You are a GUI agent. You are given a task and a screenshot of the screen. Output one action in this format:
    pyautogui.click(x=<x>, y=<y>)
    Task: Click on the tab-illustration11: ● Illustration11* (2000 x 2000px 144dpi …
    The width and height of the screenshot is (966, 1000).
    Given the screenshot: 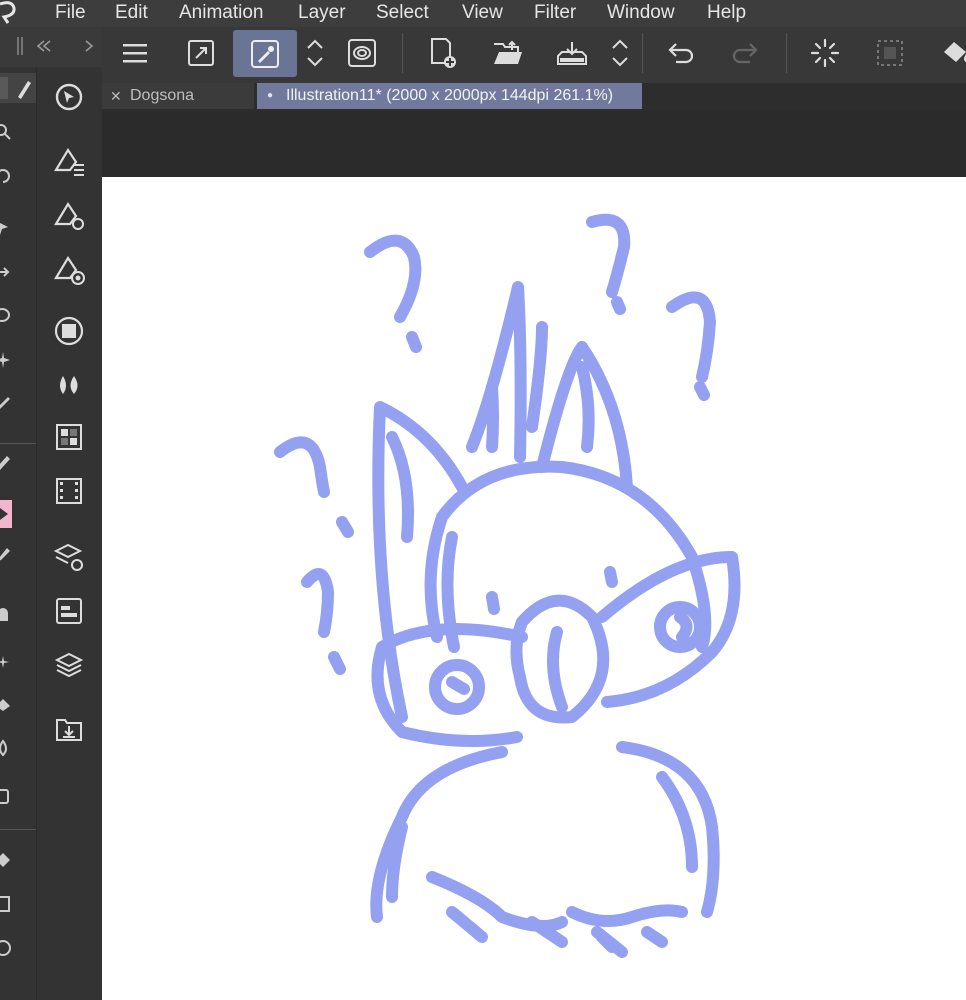 What is the action you would take?
    pyautogui.click(x=449, y=96)
    